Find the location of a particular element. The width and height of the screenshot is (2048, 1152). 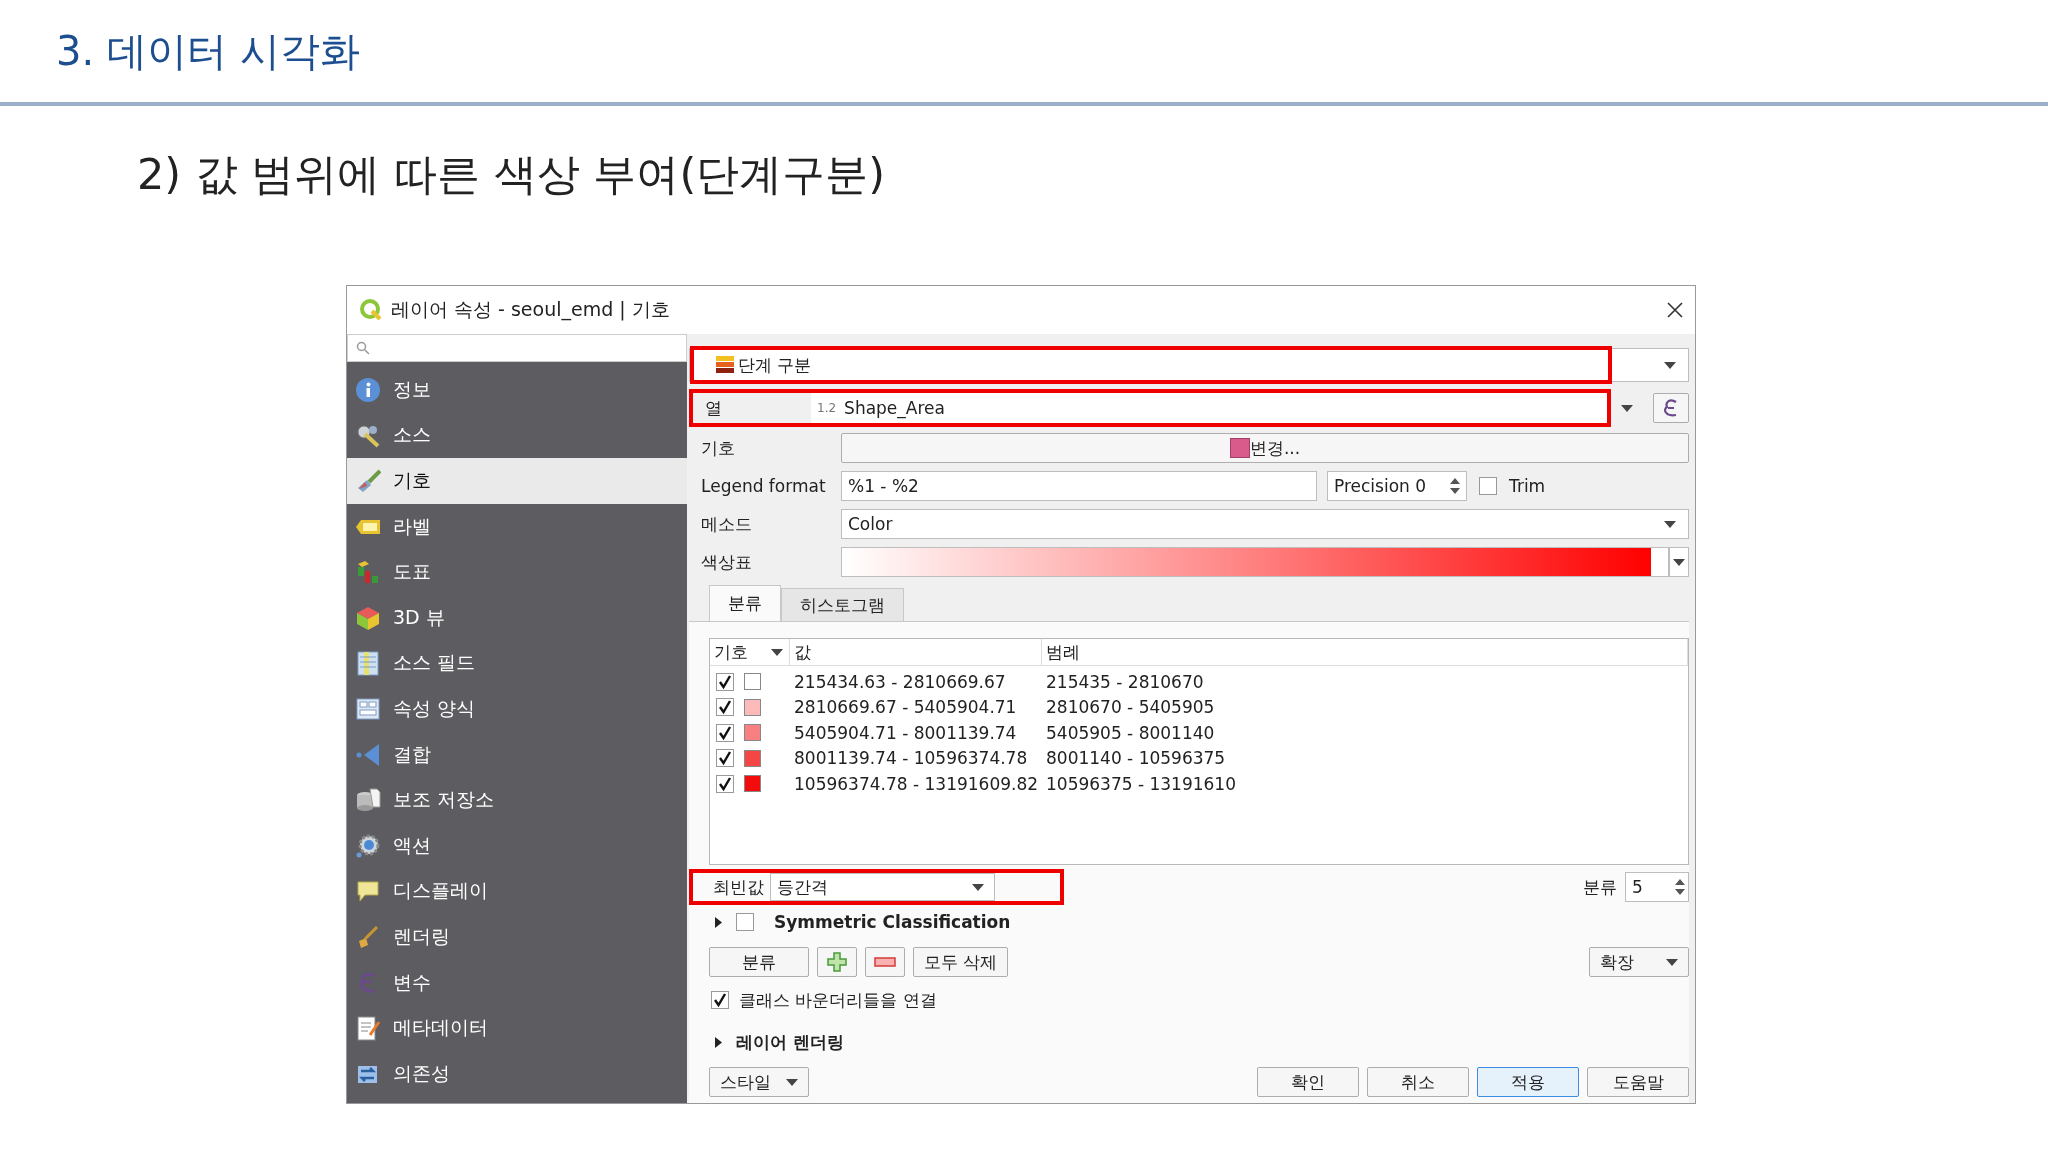

tab: 히스토그램 is located at coordinates (842, 604).